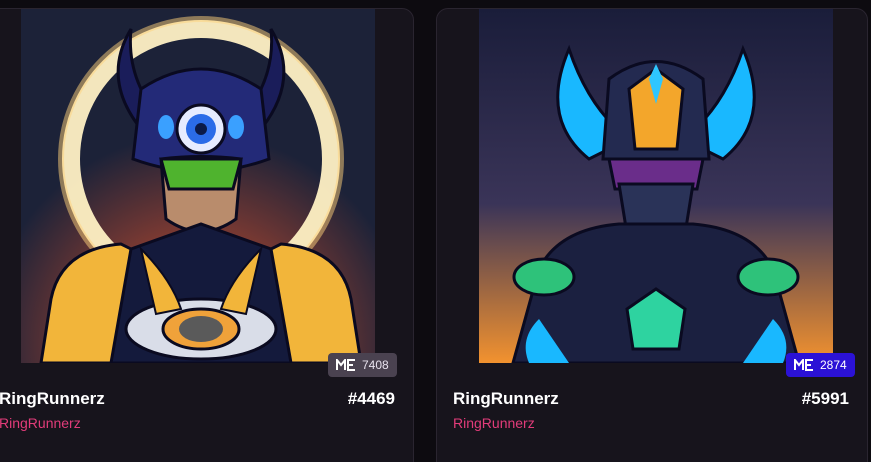  I want to click on price-badge: 2874, so click(820, 365).